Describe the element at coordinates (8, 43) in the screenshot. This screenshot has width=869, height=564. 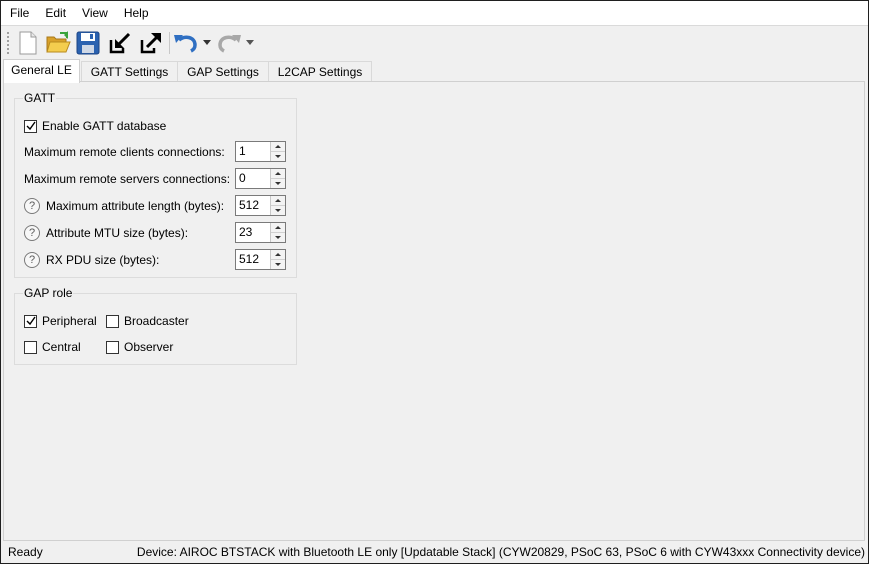
I see `toolbar-grip` at that location.